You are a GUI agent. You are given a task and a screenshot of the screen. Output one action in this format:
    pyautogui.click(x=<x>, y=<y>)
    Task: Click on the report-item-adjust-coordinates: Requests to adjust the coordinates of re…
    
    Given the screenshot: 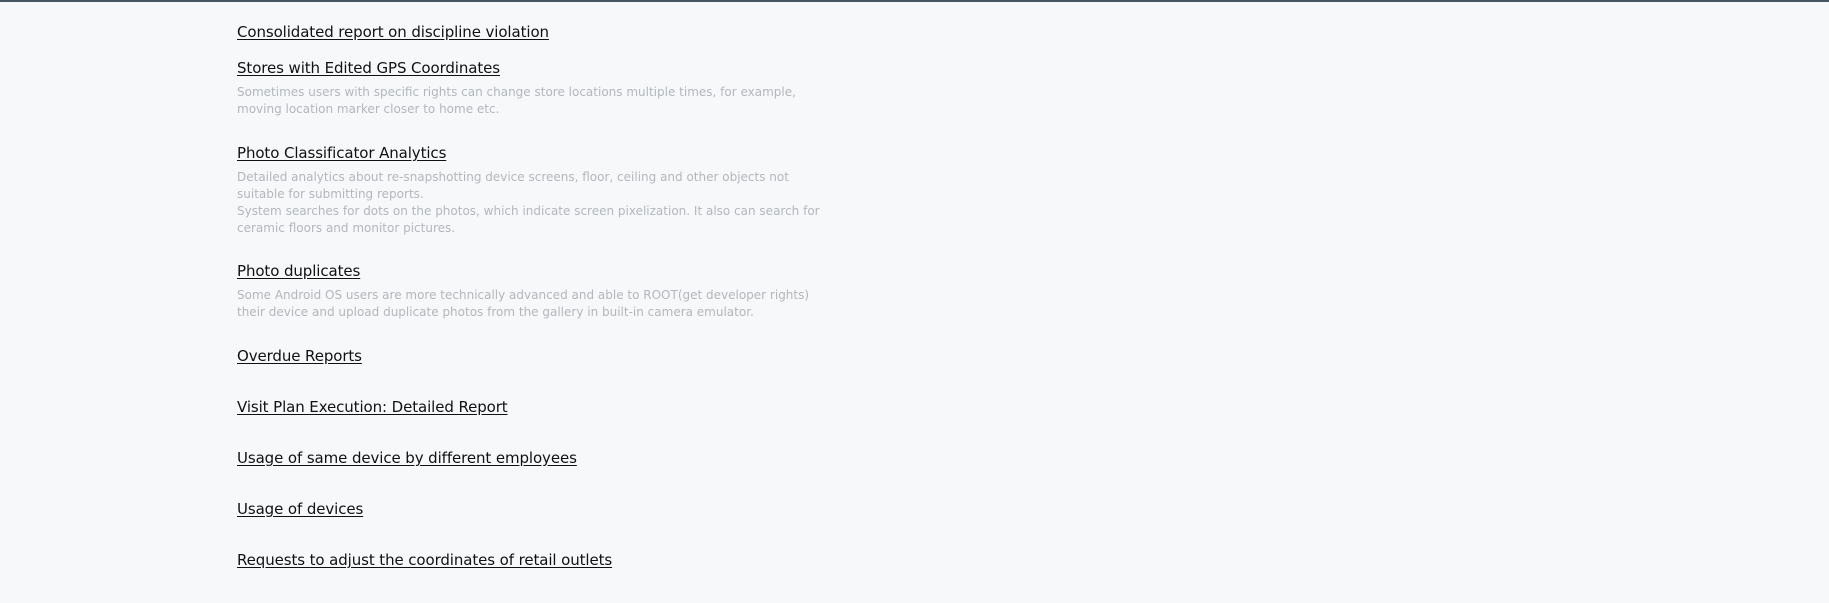 What is the action you would take?
    pyautogui.click(x=537, y=560)
    